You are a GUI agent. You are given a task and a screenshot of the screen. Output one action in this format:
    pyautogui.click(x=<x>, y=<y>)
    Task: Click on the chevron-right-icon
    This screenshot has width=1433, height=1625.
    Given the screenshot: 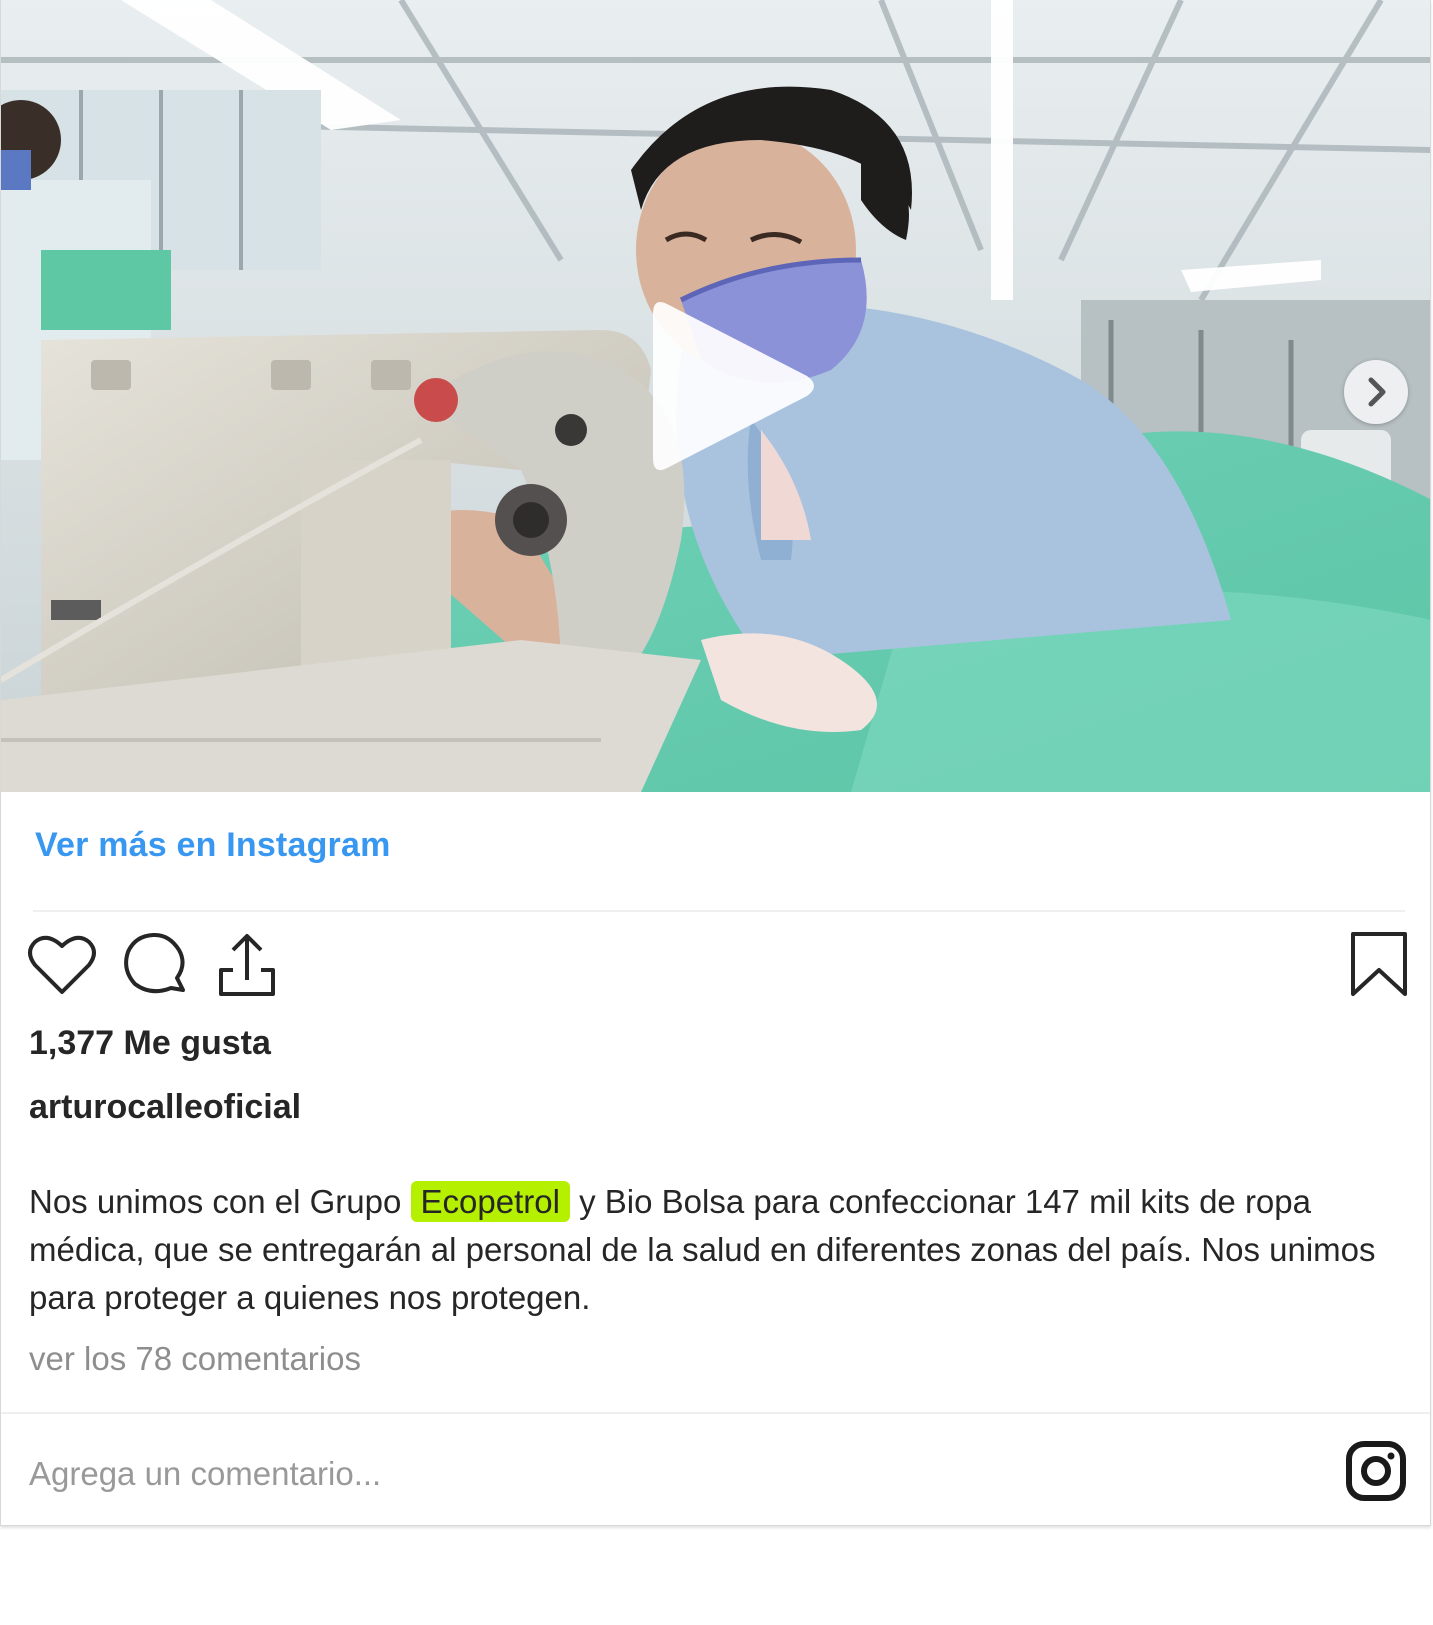 What is the action you would take?
    pyautogui.click(x=1377, y=392)
    